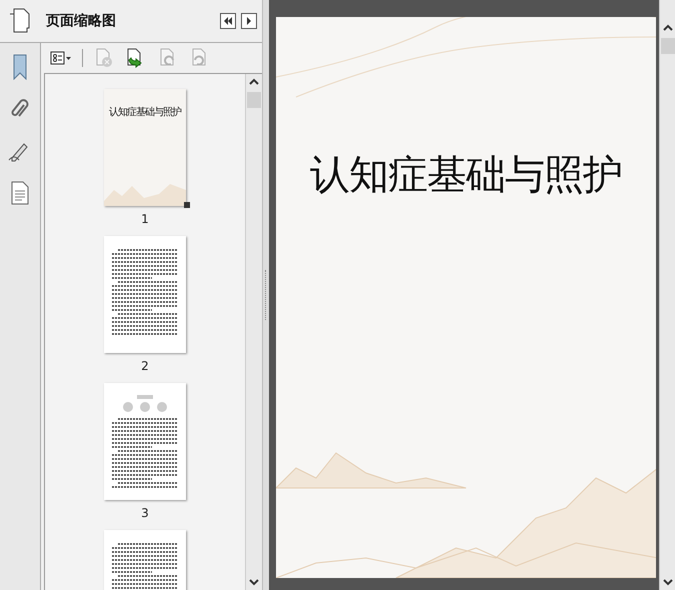 Image resolution: width=675 pixels, height=590 pixels. Describe the element at coordinates (81, 21) in the screenshot. I see `panel-title: 页面缩略图` at that location.